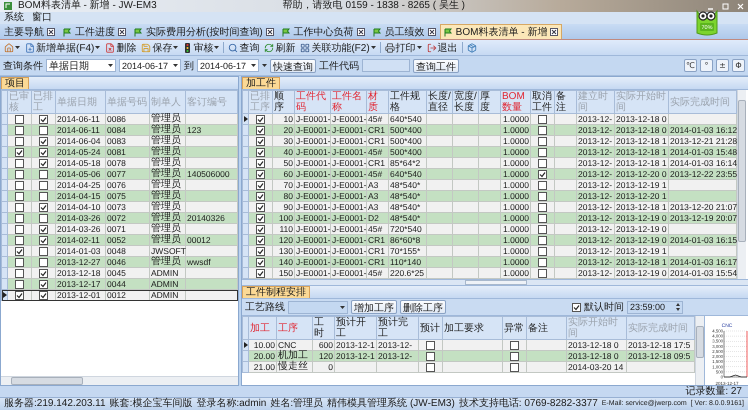 The width and height of the screenshot is (748, 410). What do you see at coordinates (489, 163) in the screenshot?
I see `table-row: 50 J-E0001- J-E0001- CR1 85*64*2 1.0000 2013-12- 2013-12-18 1 2014-01-03 16:14` at bounding box center [489, 163].